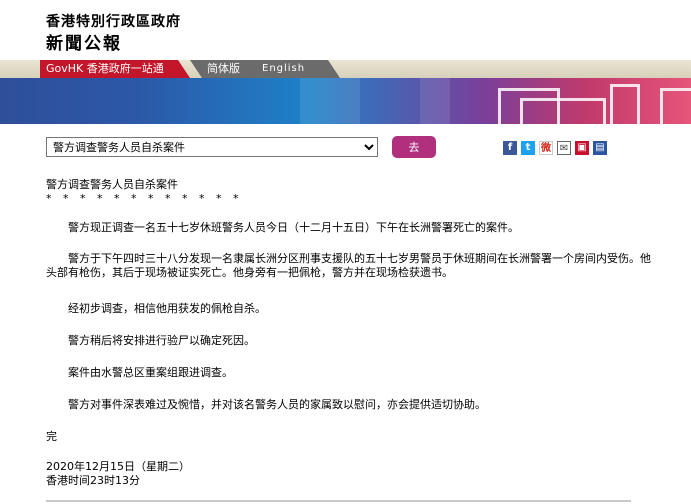 This screenshot has width=691, height=504. I want to click on paragraph-5: 案件由水警总区重案组跟进调查。, so click(150, 372).